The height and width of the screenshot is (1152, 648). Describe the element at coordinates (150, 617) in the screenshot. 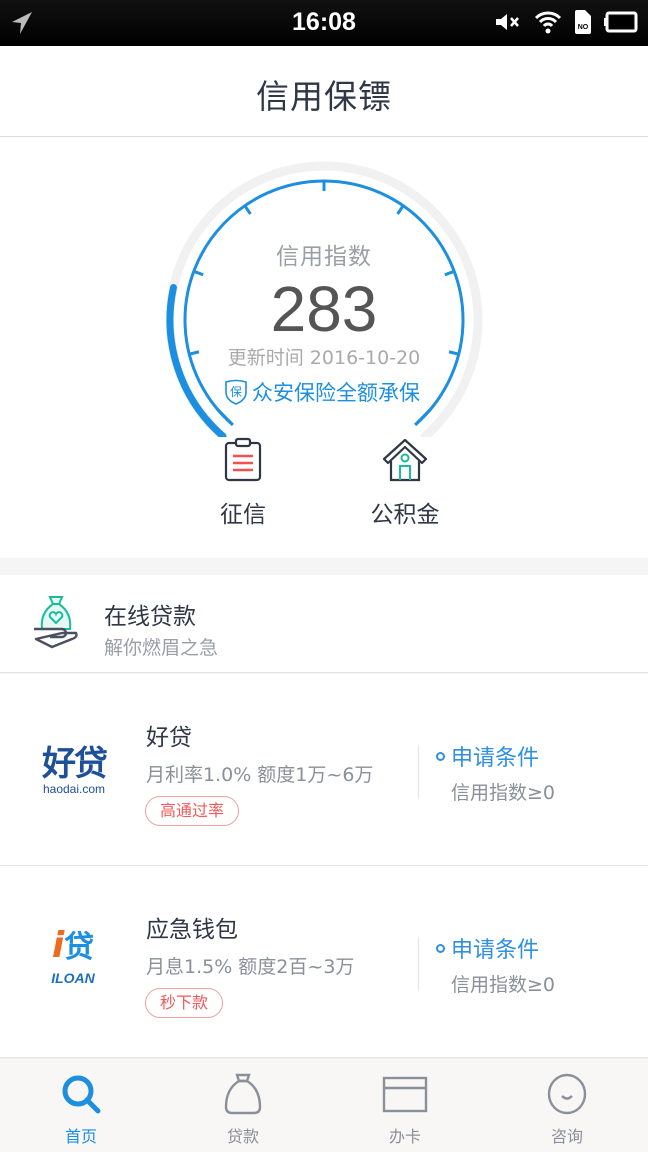

I see `online-loan-title: 在线贷款` at that location.